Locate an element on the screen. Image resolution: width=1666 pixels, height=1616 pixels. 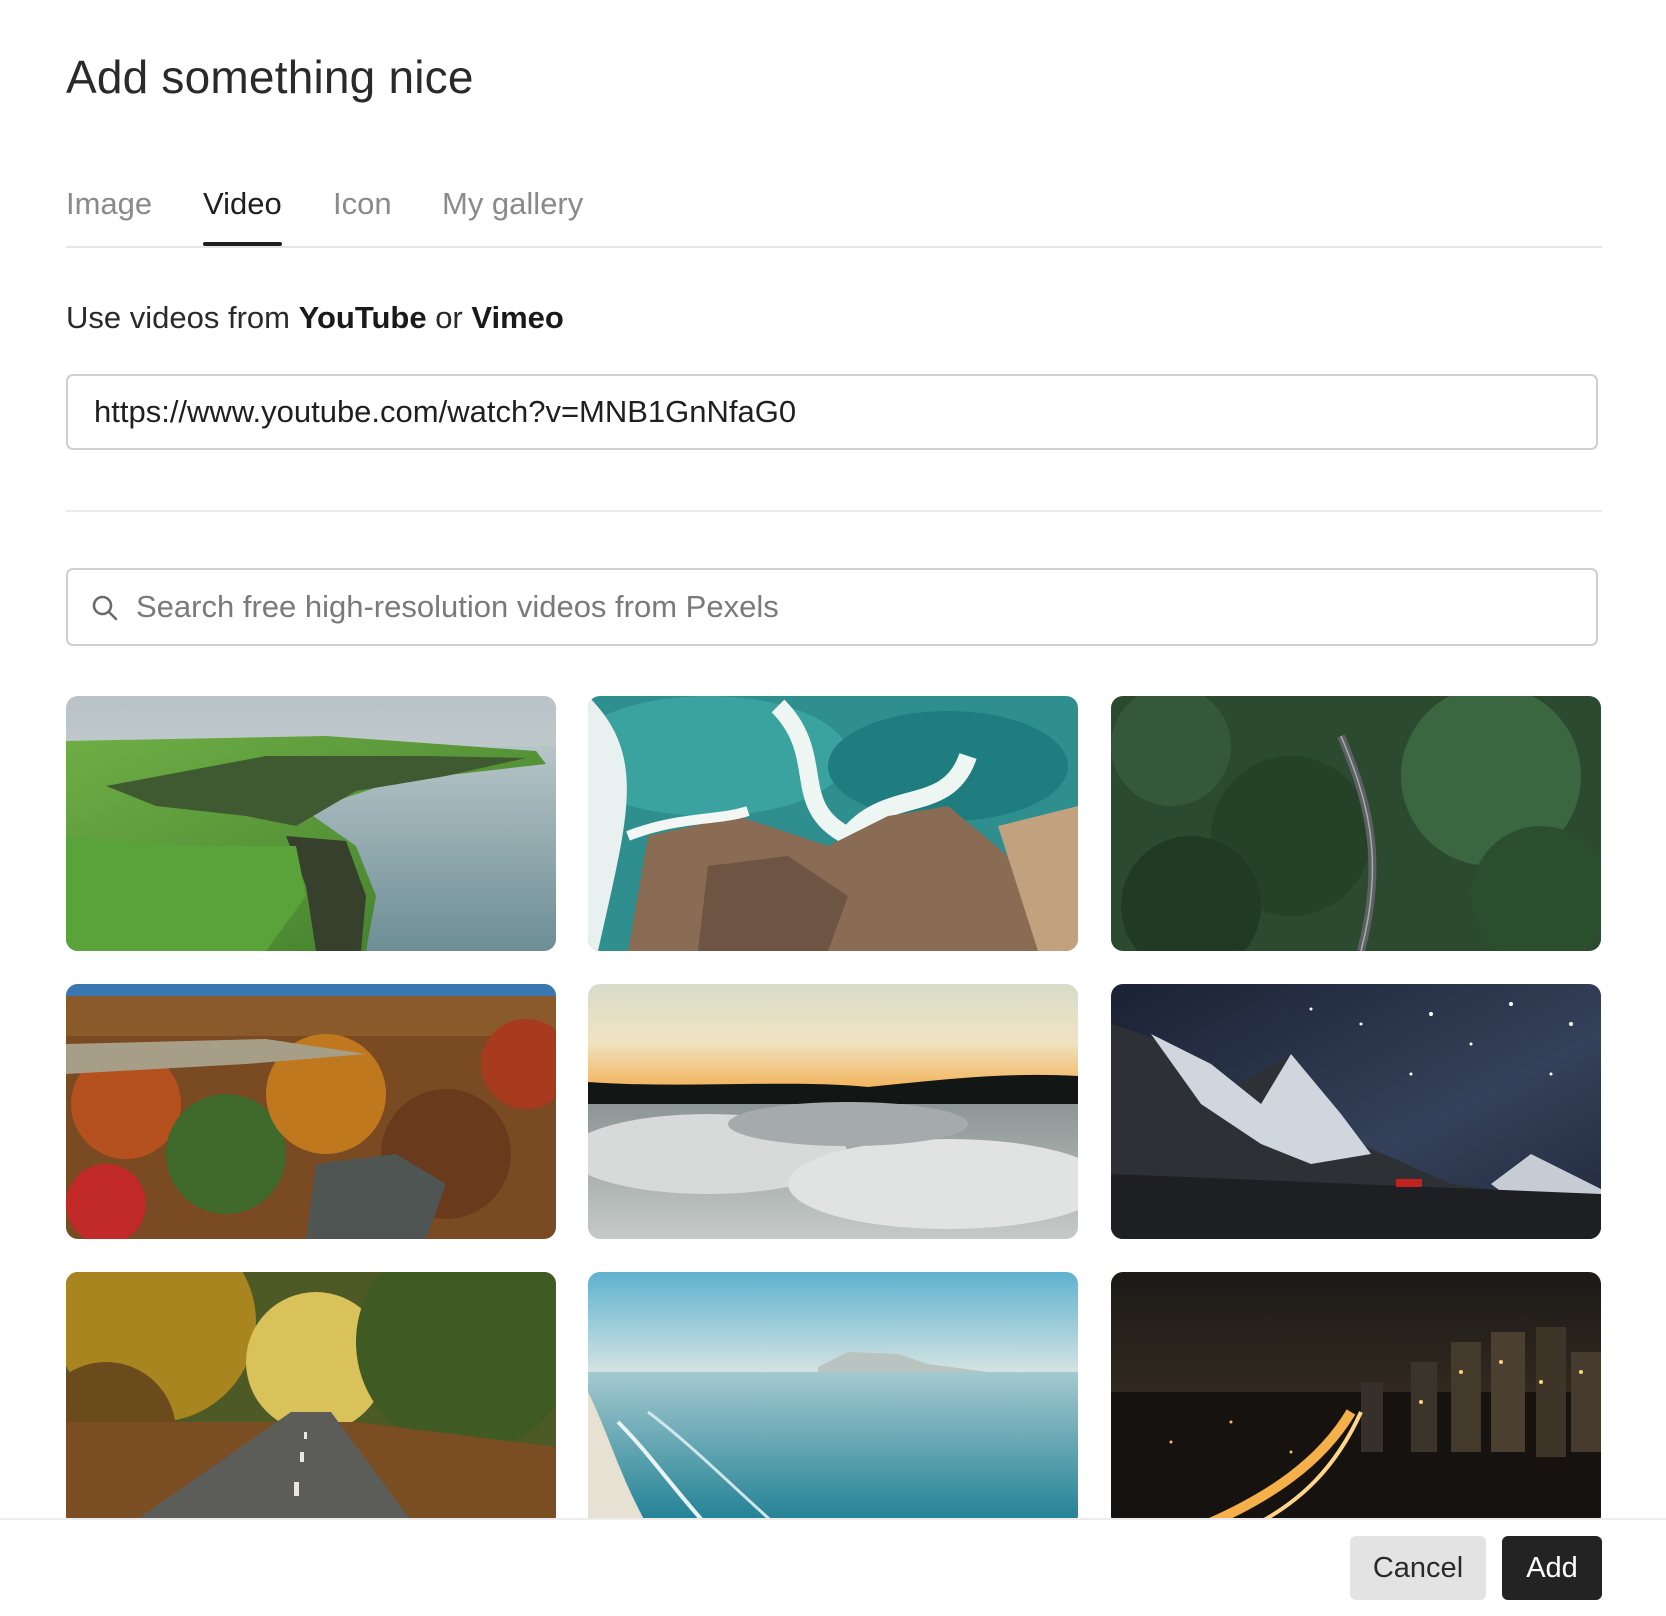
search-icon is located at coordinates (105, 608).